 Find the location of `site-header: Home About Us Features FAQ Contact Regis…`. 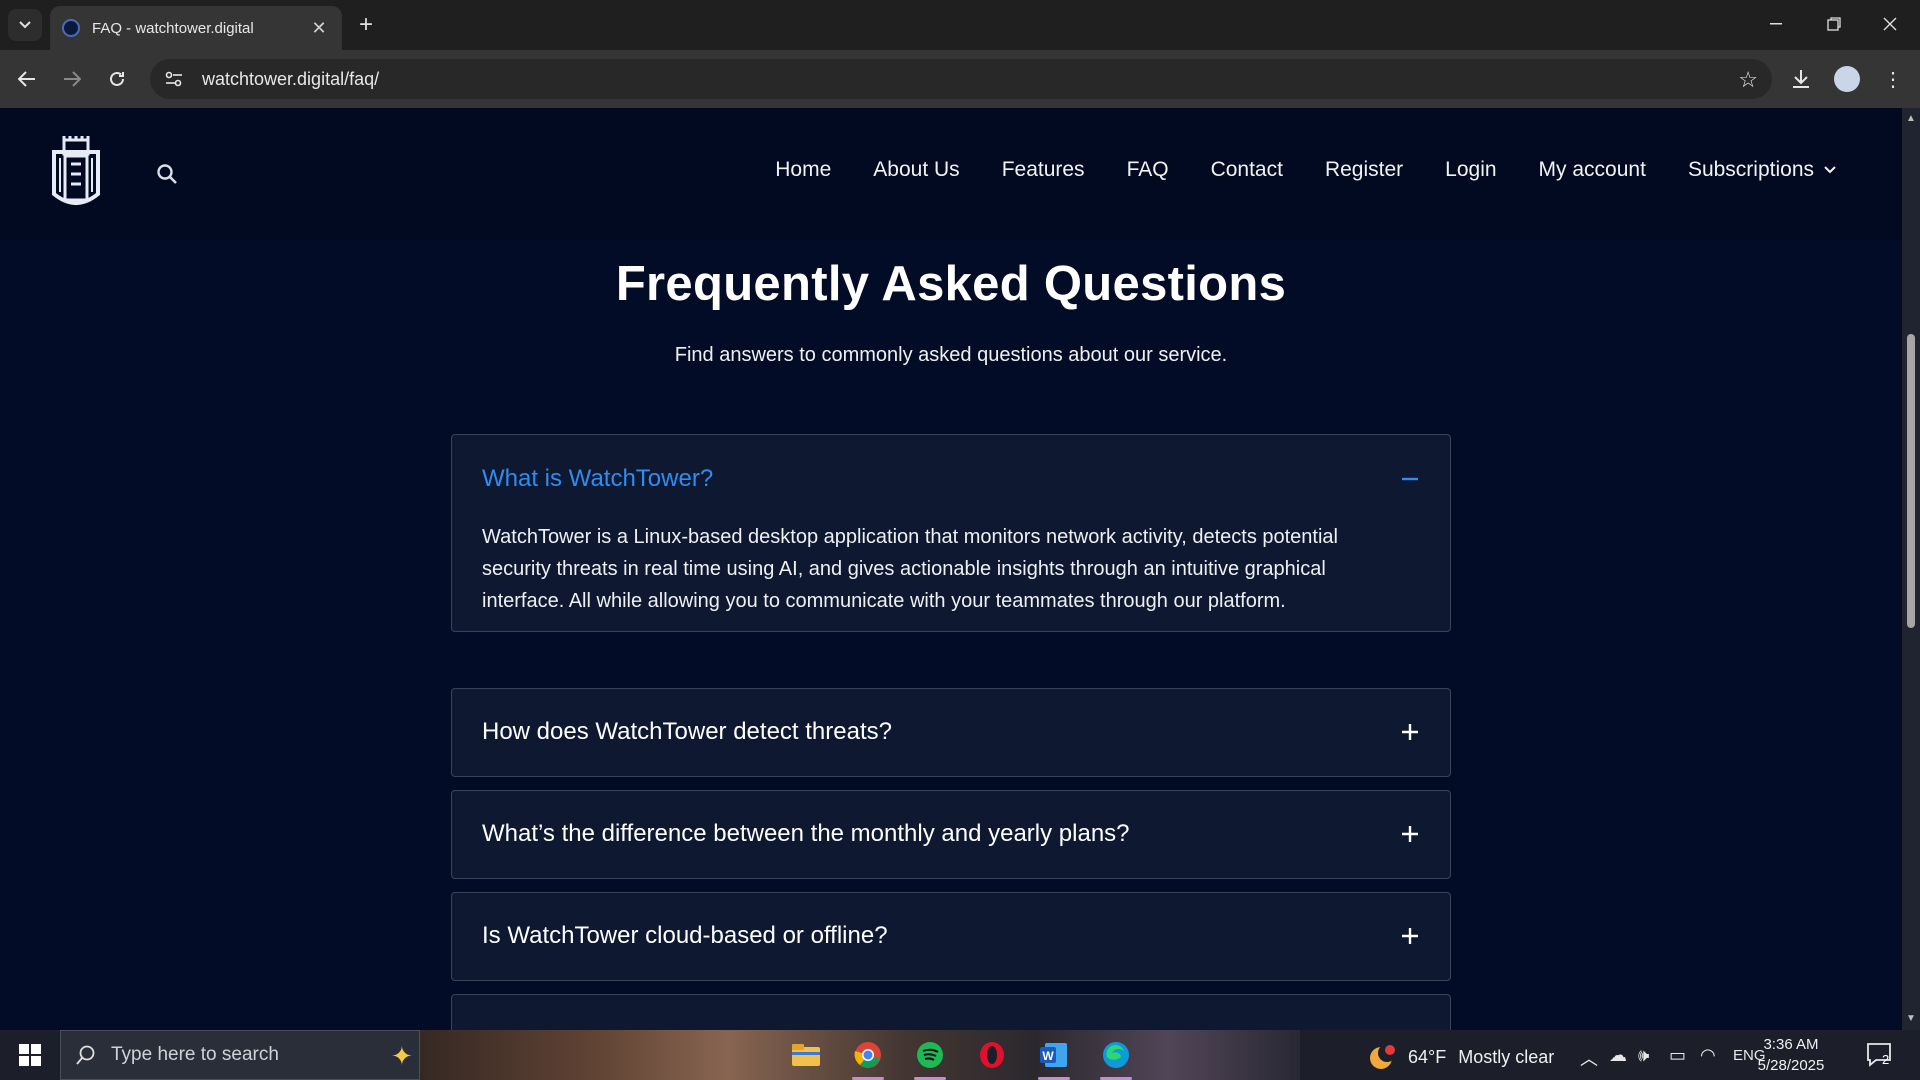

site-header: Home About Us Features FAQ Contact Regis… is located at coordinates (951, 174).